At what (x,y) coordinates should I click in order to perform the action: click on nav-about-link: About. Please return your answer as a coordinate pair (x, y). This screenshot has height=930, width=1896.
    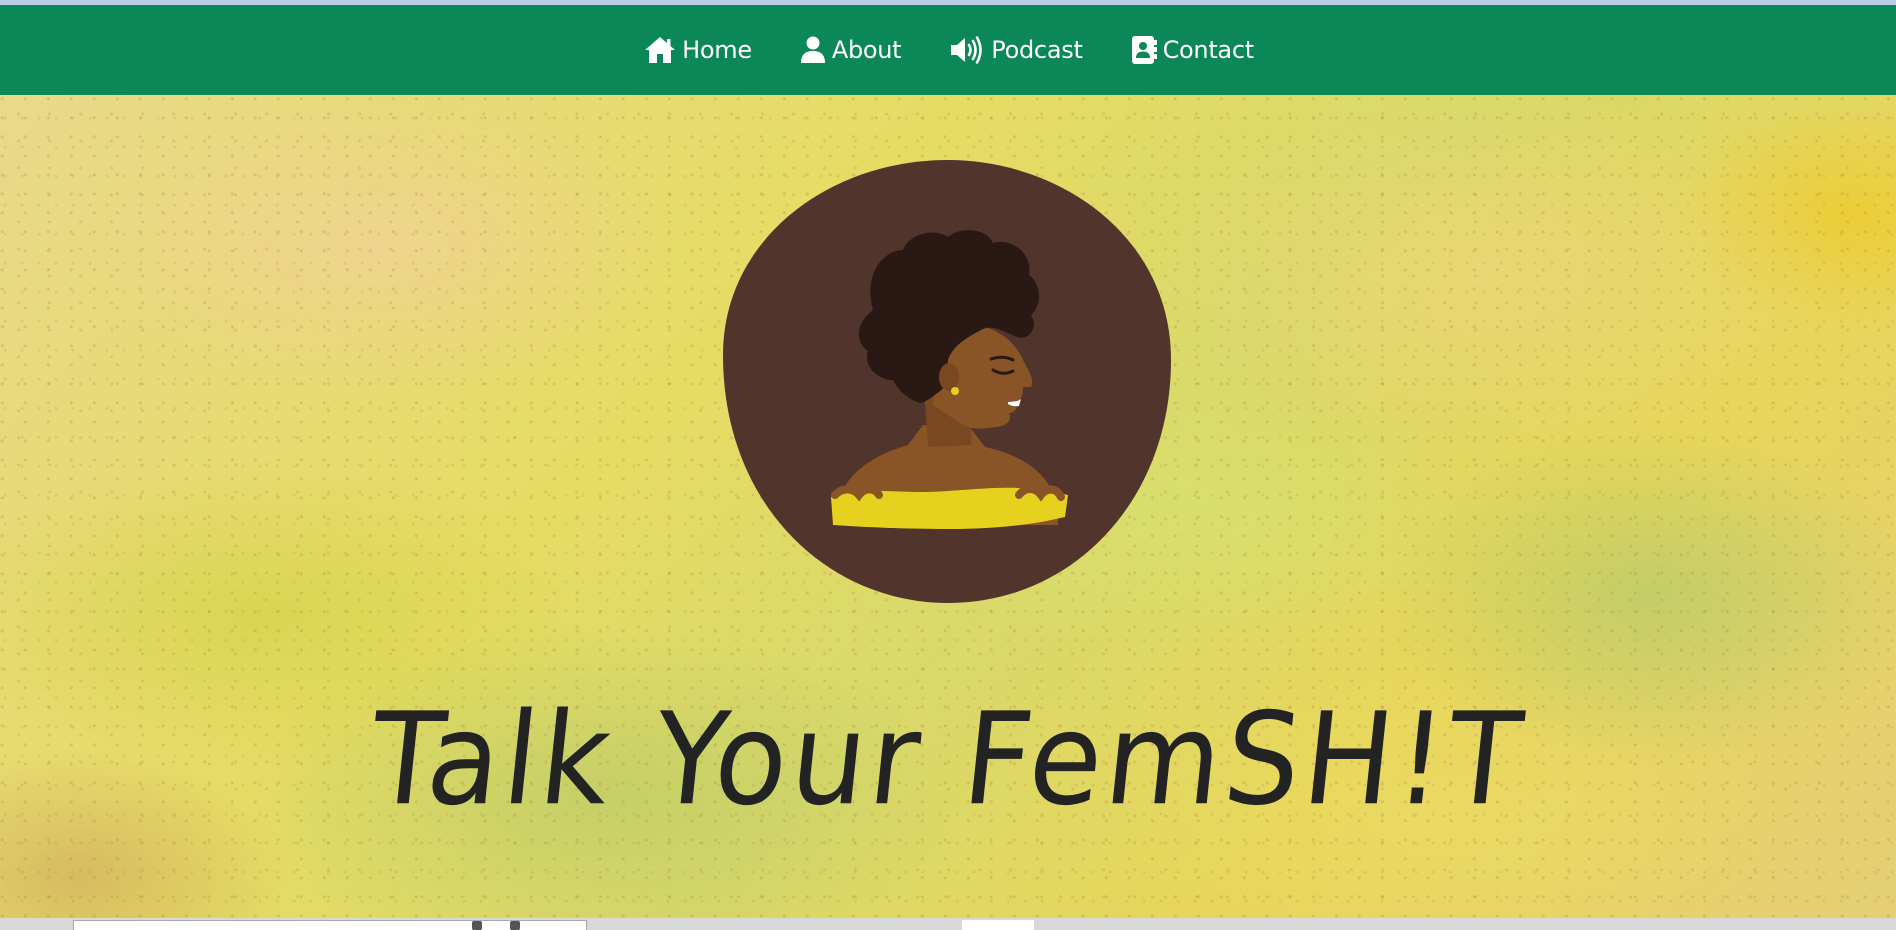
    Looking at the image, I should click on (851, 50).